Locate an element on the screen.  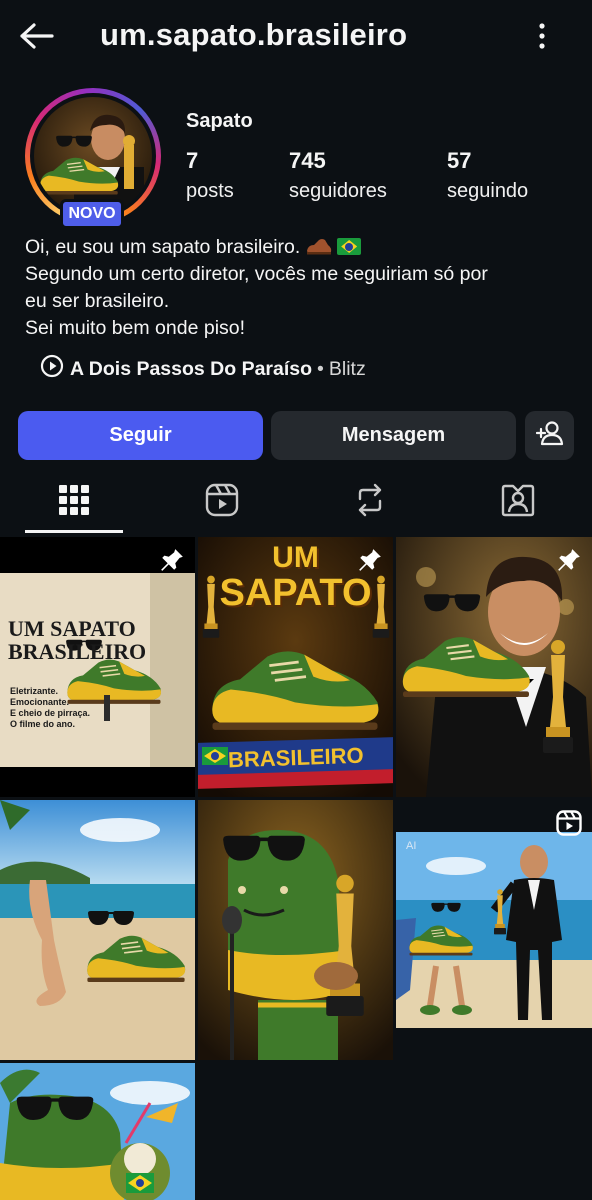
brazil-flag-icon is located at coordinates (349, 246).